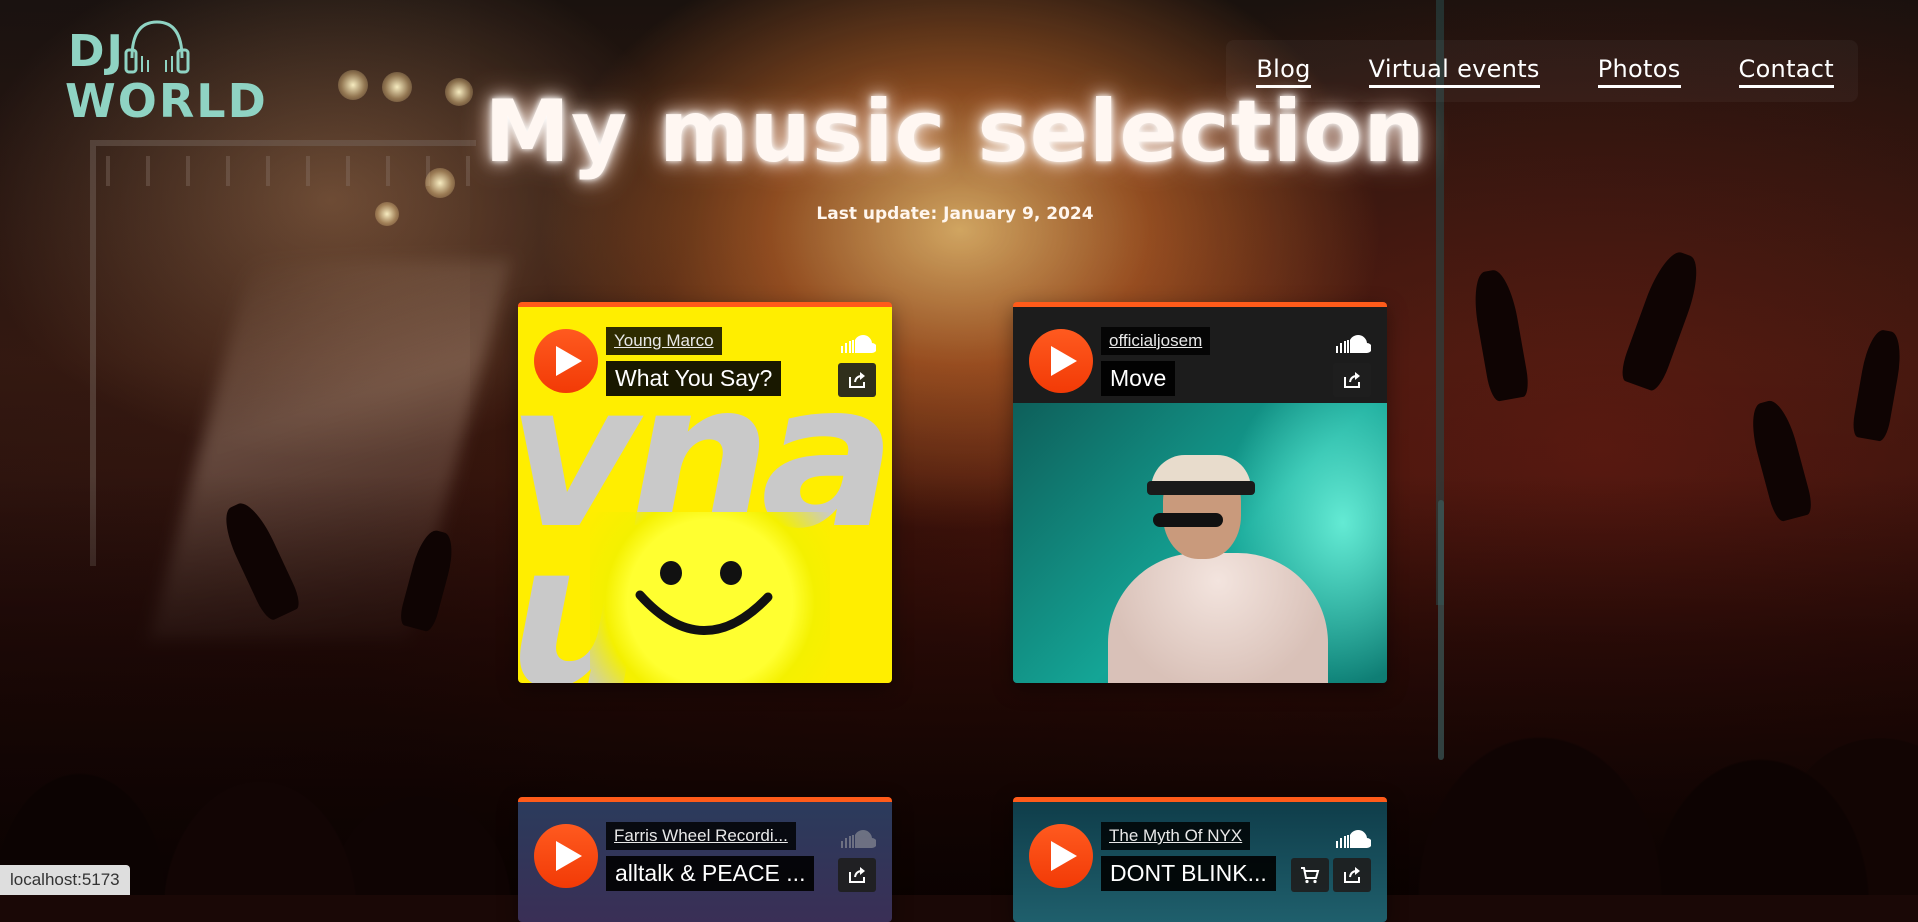  I want to click on artist-link: officialjosem, so click(1156, 341).